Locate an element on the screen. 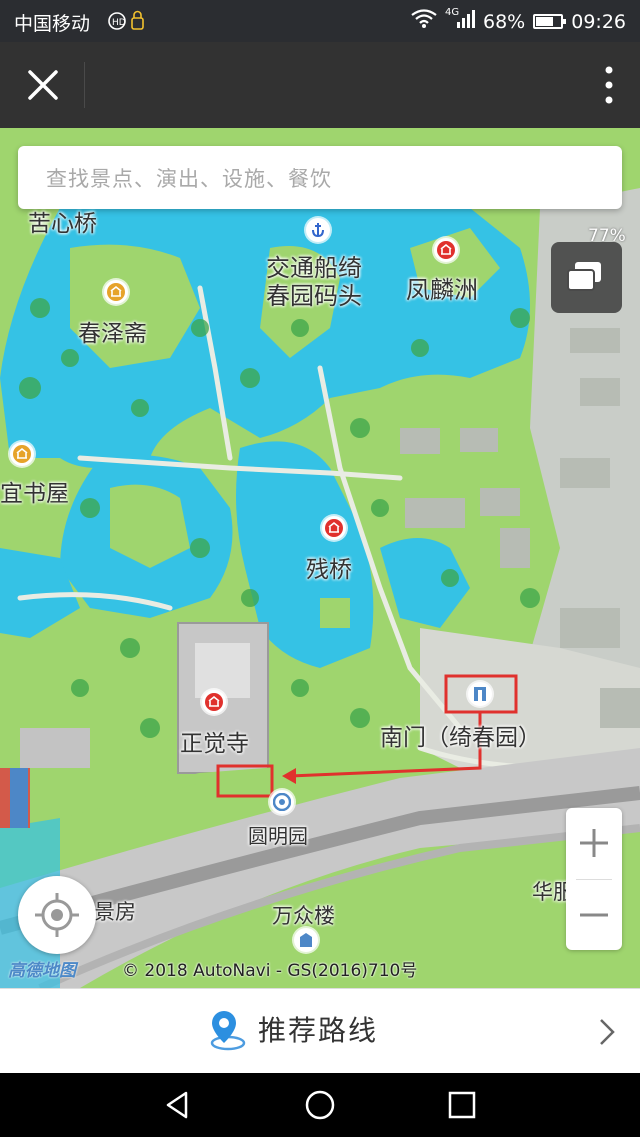  hd-call-icon: HD is located at coordinates (128, 23).